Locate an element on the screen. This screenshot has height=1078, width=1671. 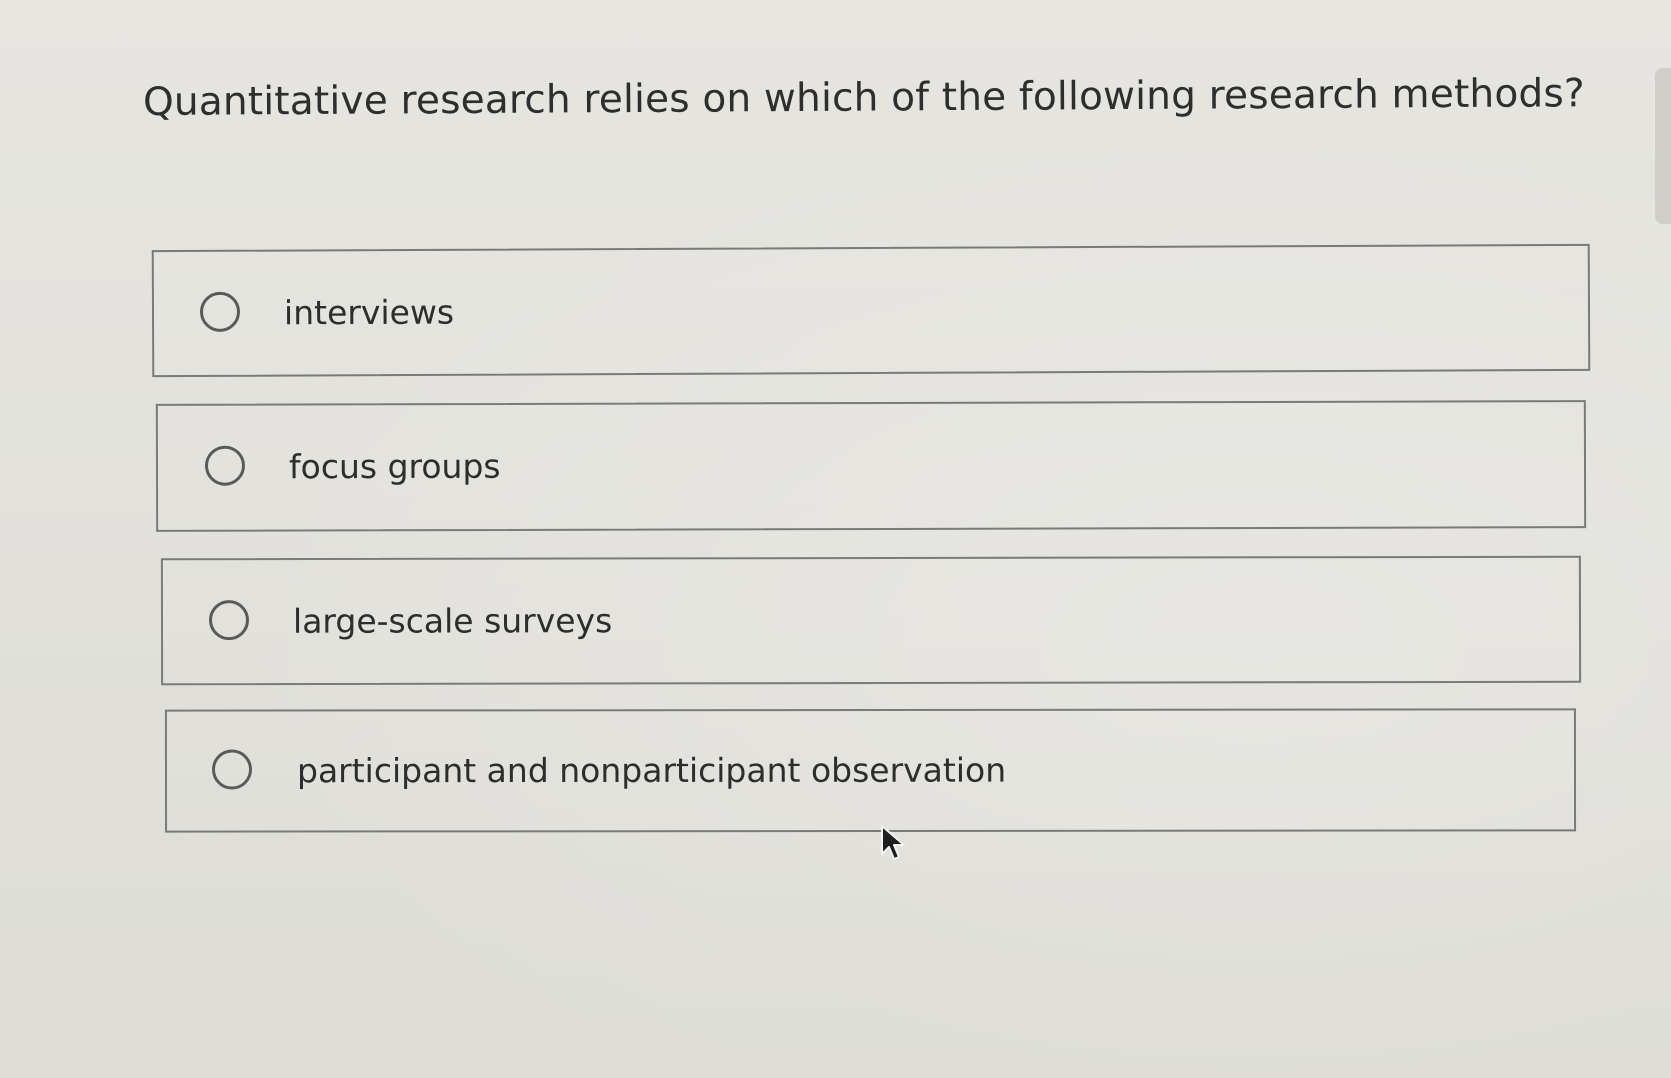
option-label: focus groups is located at coordinates (394, 466).